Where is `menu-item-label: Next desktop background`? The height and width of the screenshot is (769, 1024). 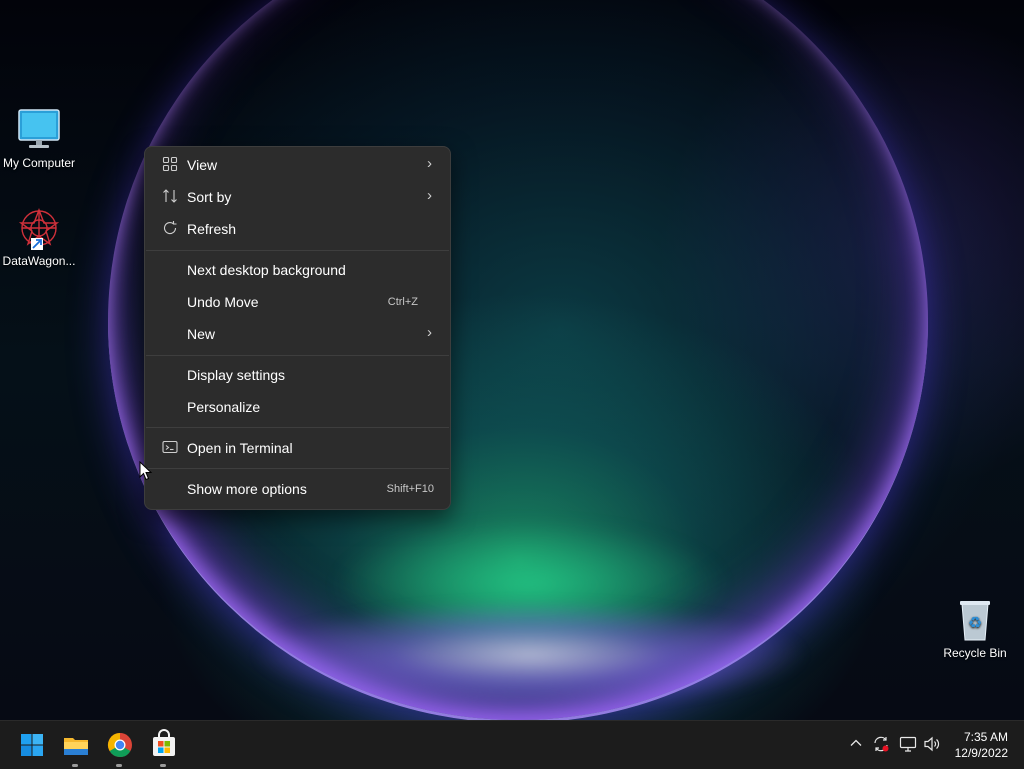 menu-item-label: Next desktop background is located at coordinates (266, 270).